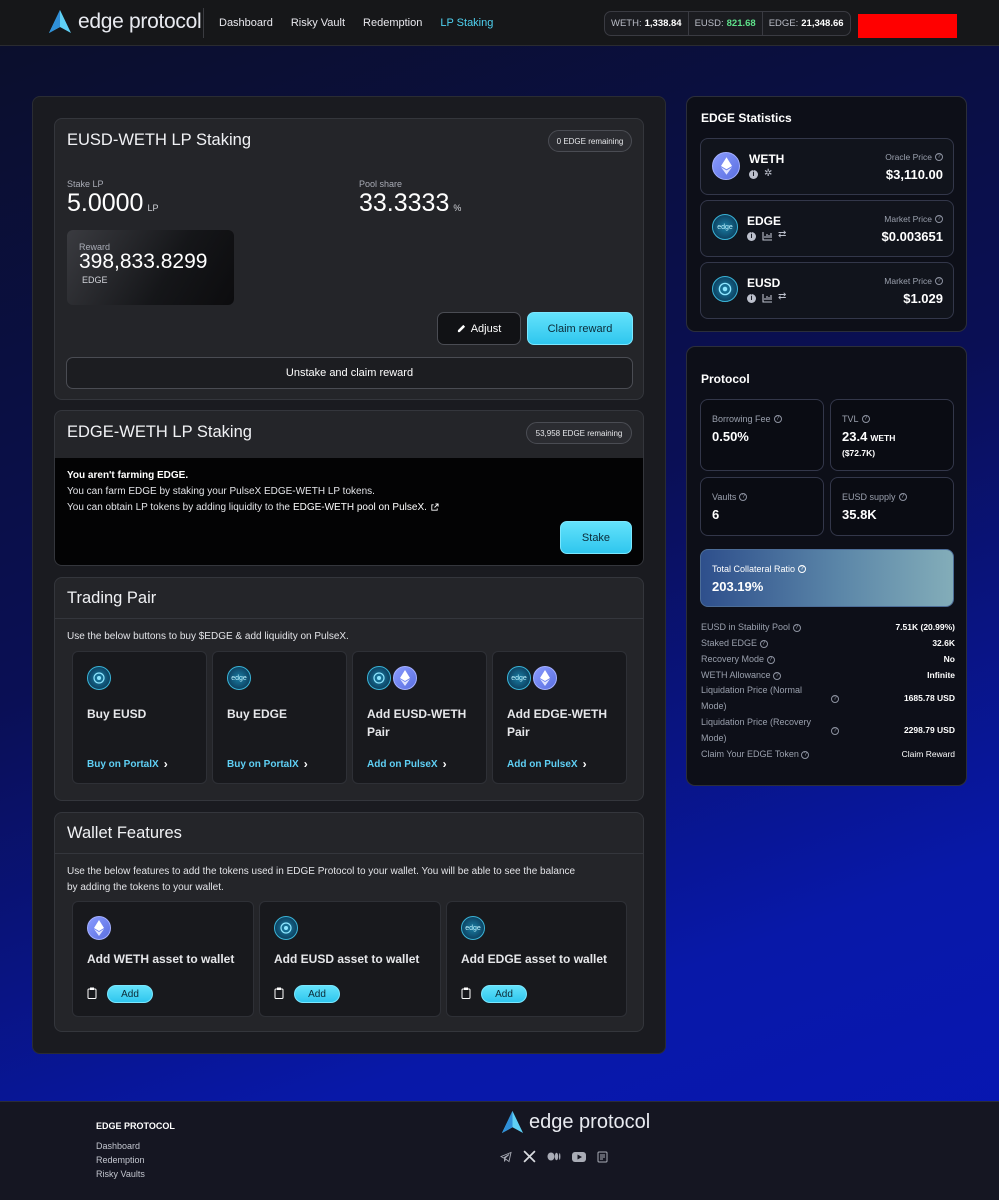 The height and width of the screenshot is (1200, 999). What do you see at coordinates (118, 1146) in the screenshot?
I see `footer-link-dashboard: Dashboard` at bounding box center [118, 1146].